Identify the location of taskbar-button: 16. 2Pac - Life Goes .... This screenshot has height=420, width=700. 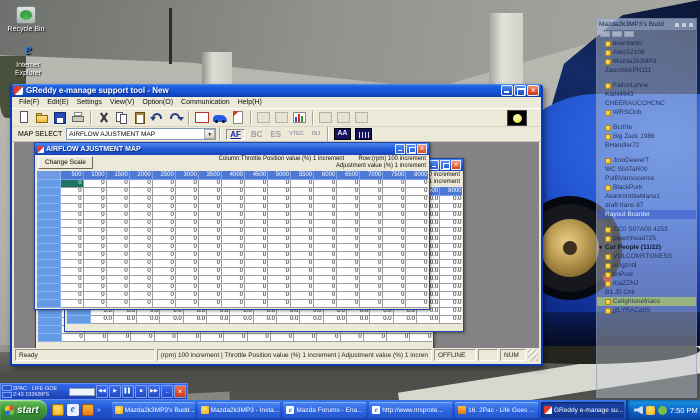
(496, 410).